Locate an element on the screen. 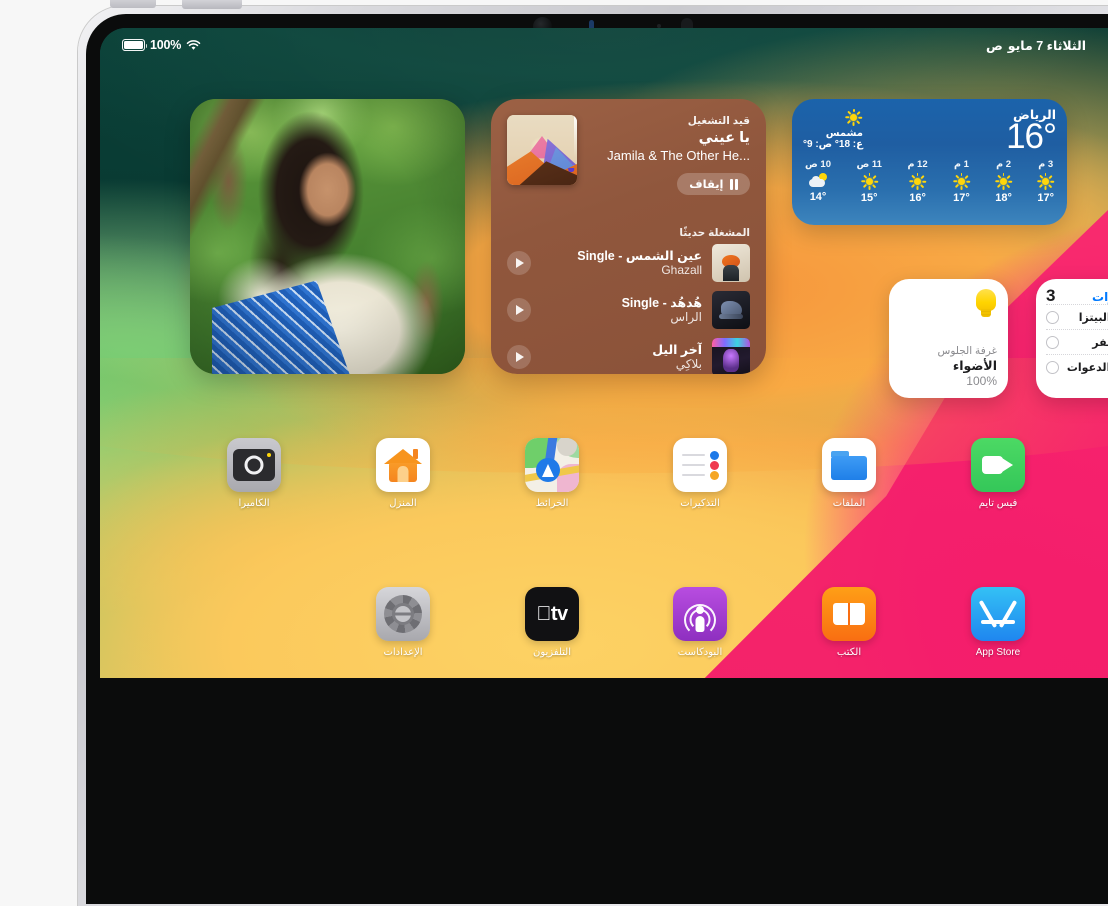  track-list-item: عين الشمس - Single Ghazall is located at coordinates (628, 262).